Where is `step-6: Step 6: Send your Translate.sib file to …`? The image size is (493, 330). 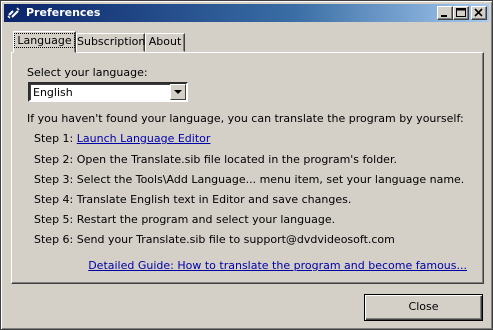
step-6: Step 6: Send your Translate.sib file to … is located at coordinates (214, 239).